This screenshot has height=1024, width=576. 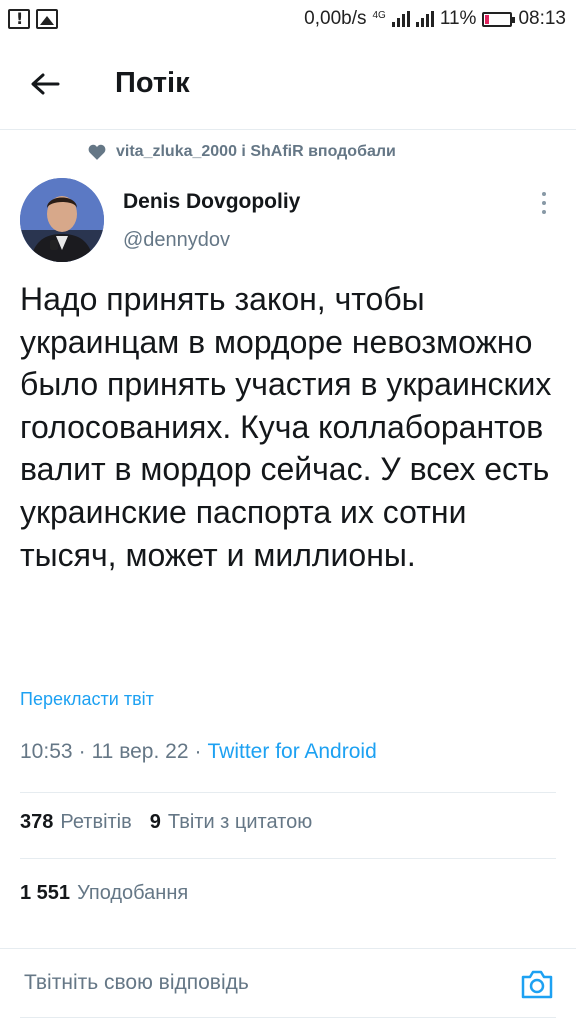 What do you see at coordinates (176, 240) in the screenshot?
I see `author-handle: @dennydov` at bounding box center [176, 240].